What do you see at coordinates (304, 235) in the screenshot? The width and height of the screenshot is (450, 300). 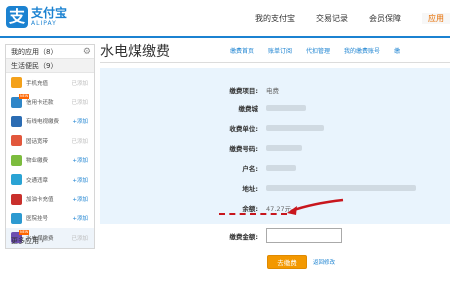 I see `amount-input` at bounding box center [304, 235].